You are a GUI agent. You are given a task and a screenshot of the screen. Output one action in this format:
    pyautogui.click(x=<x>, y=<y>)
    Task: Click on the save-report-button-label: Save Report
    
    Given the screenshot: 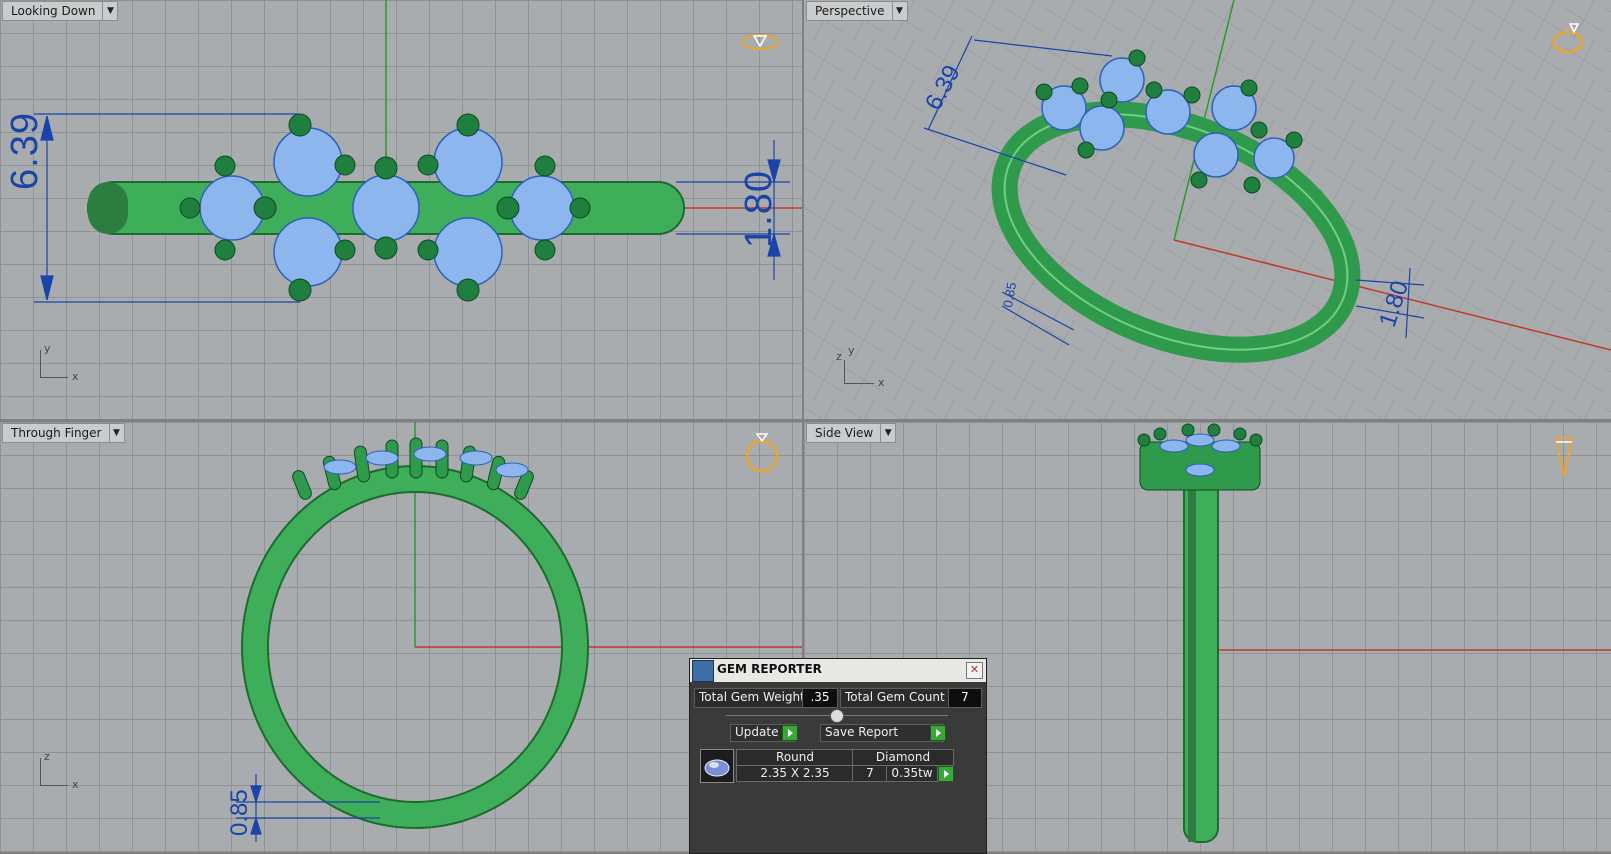 What is the action you would take?
    pyautogui.click(x=862, y=732)
    